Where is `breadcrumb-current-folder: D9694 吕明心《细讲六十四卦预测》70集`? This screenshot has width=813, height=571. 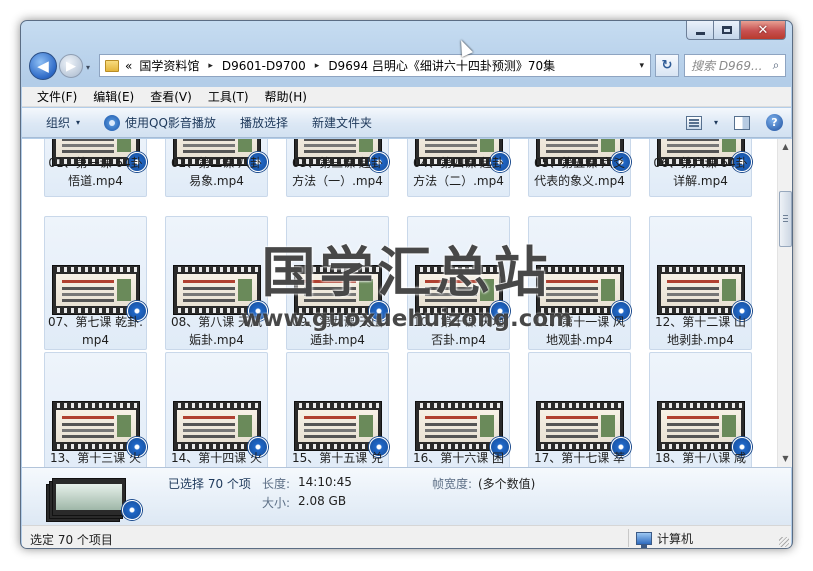 breadcrumb-current-folder: D9694 吕明心《细讲六十四卦预测》70集 is located at coordinates (441, 65).